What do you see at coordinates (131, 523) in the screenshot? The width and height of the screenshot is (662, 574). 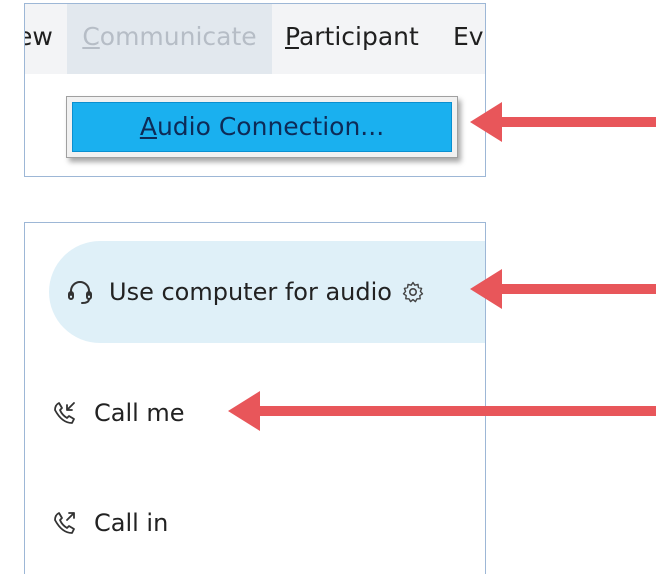 I see `option-label: Call in` at bounding box center [131, 523].